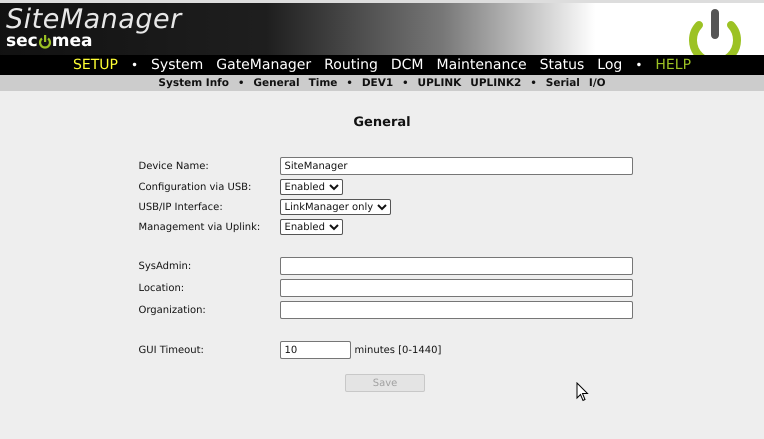 This screenshot has width=764, height=439. Describe the element at coordinates (351, 65) in the screenshot. I see `menu-item: Routing` at that location.